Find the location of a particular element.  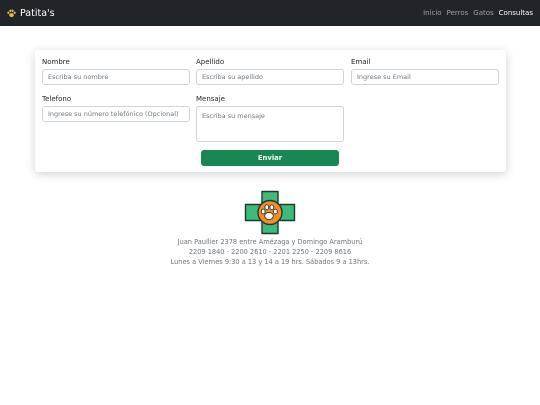

enviar-button: Enviar is located at coordinates (270, 158).